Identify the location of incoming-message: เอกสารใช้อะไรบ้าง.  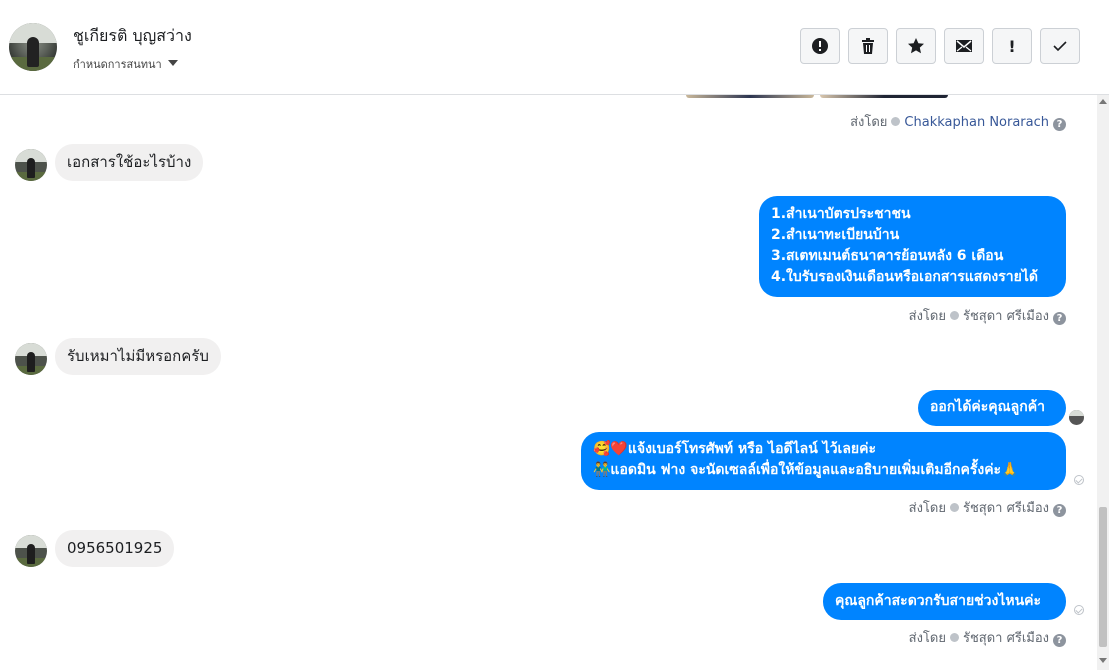
(129, 162).